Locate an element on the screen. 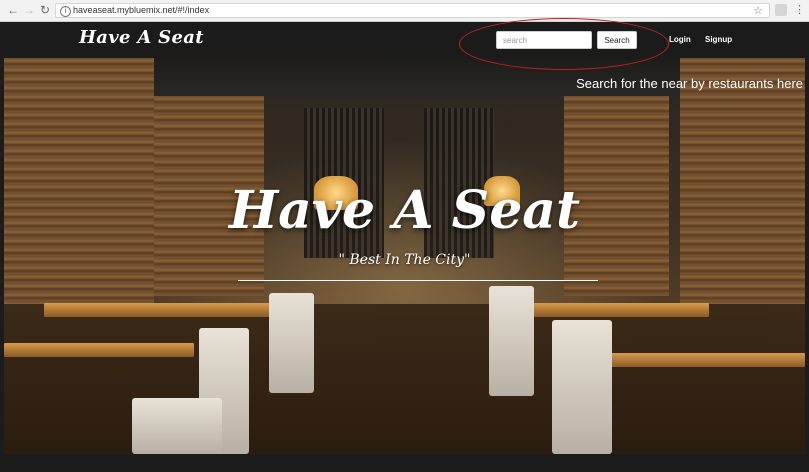  menu-dots-icon: ⋮ is located at coordinates (799, 9).